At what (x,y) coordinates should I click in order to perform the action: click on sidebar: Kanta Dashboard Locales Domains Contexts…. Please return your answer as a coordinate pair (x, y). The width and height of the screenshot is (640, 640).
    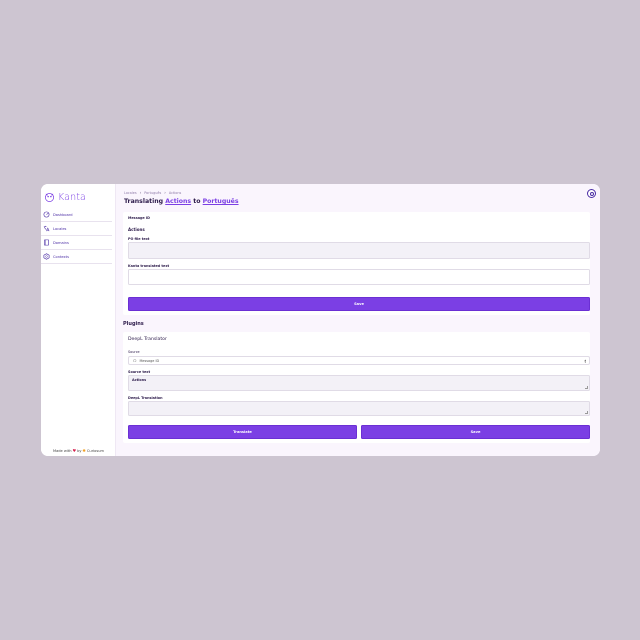
    Looking at the image, I should click on (78, 320).